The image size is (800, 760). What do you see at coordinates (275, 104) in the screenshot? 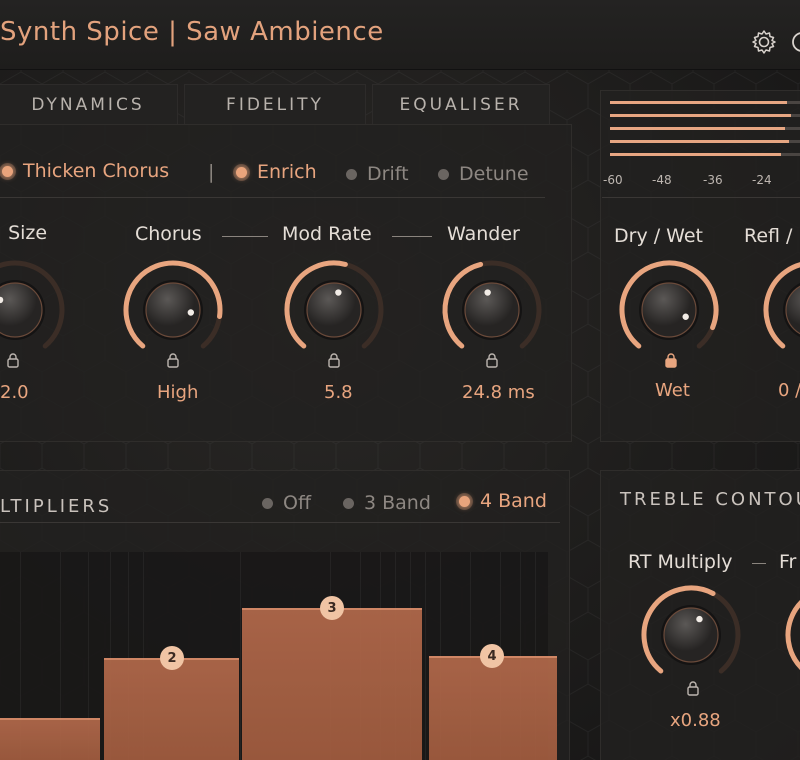
I see `tab-fidelity: FIDELITY` at bounding box center [275, 104].